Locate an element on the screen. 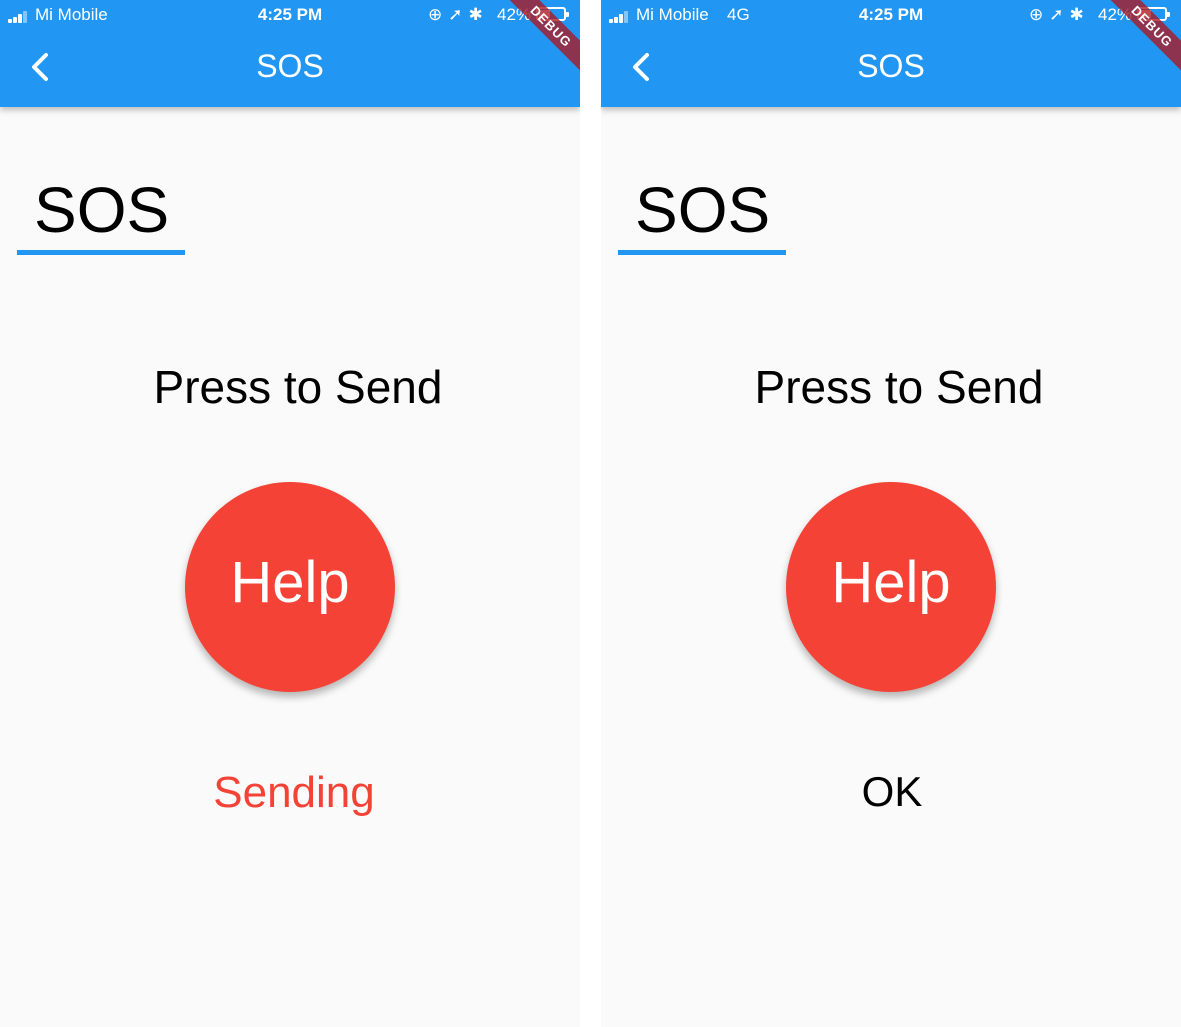  status-bar: Mi Mobile 4:25 PM ⊕➚✱ 42% is located at coordinates (290, 15).